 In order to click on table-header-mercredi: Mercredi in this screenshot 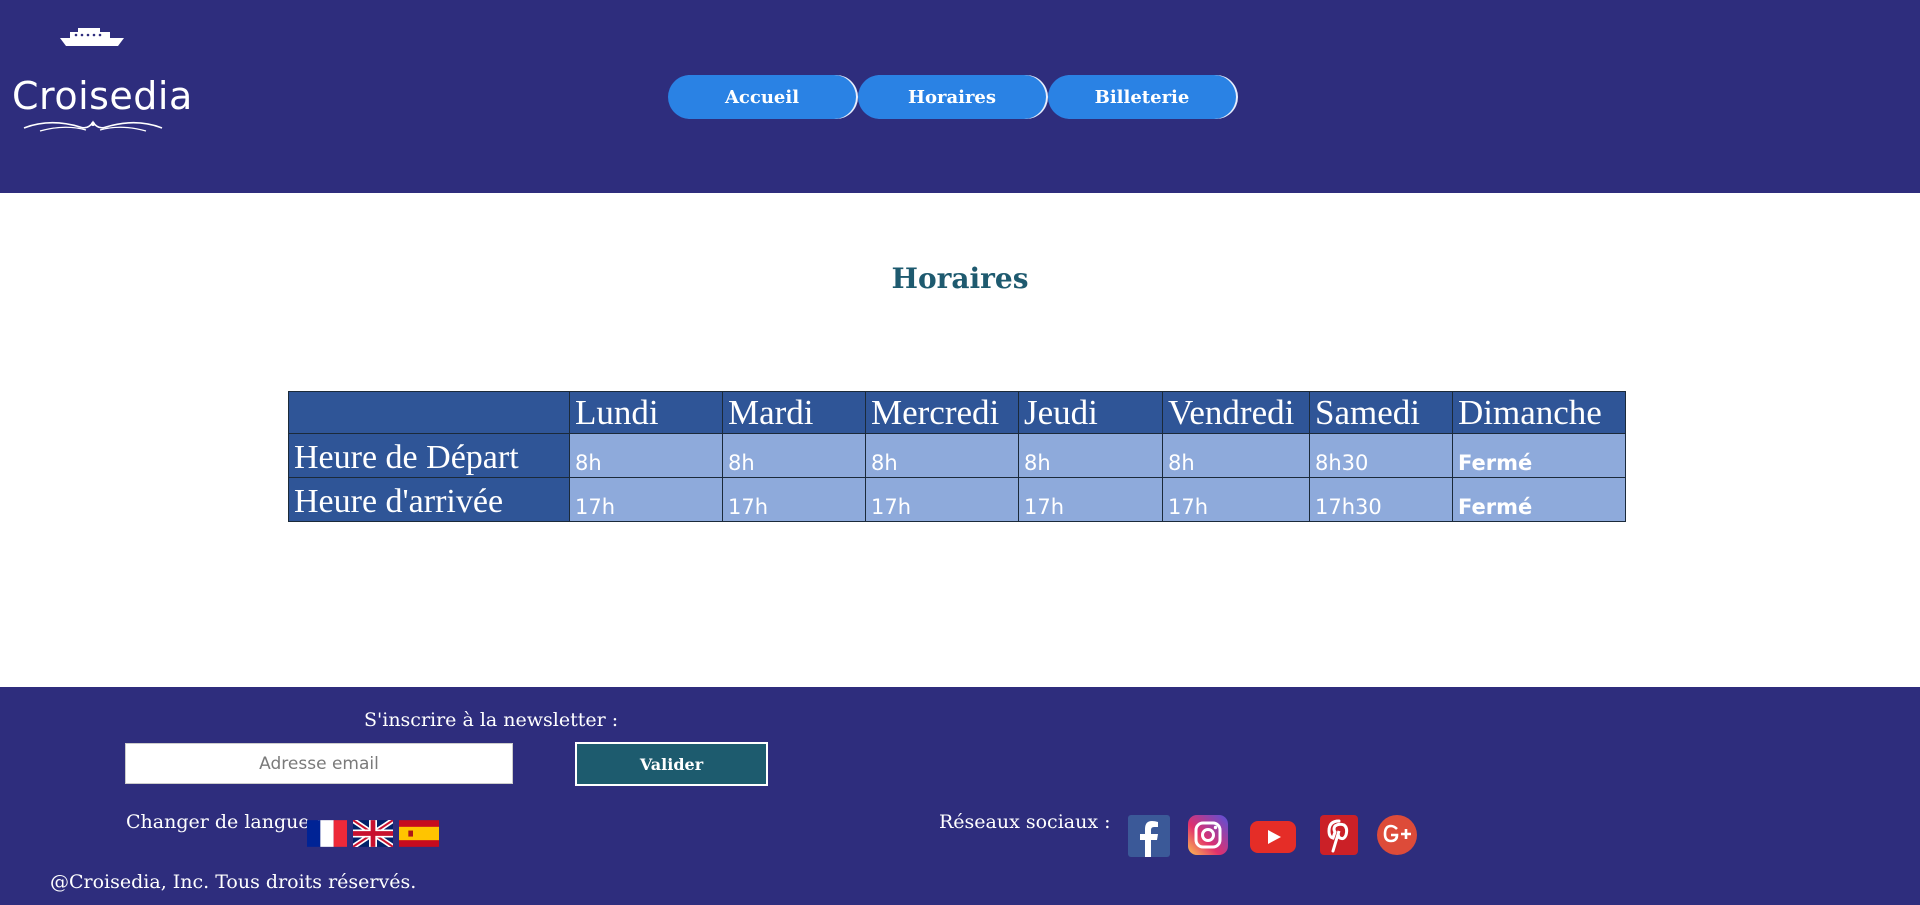, I will do `click(942, 412)`.